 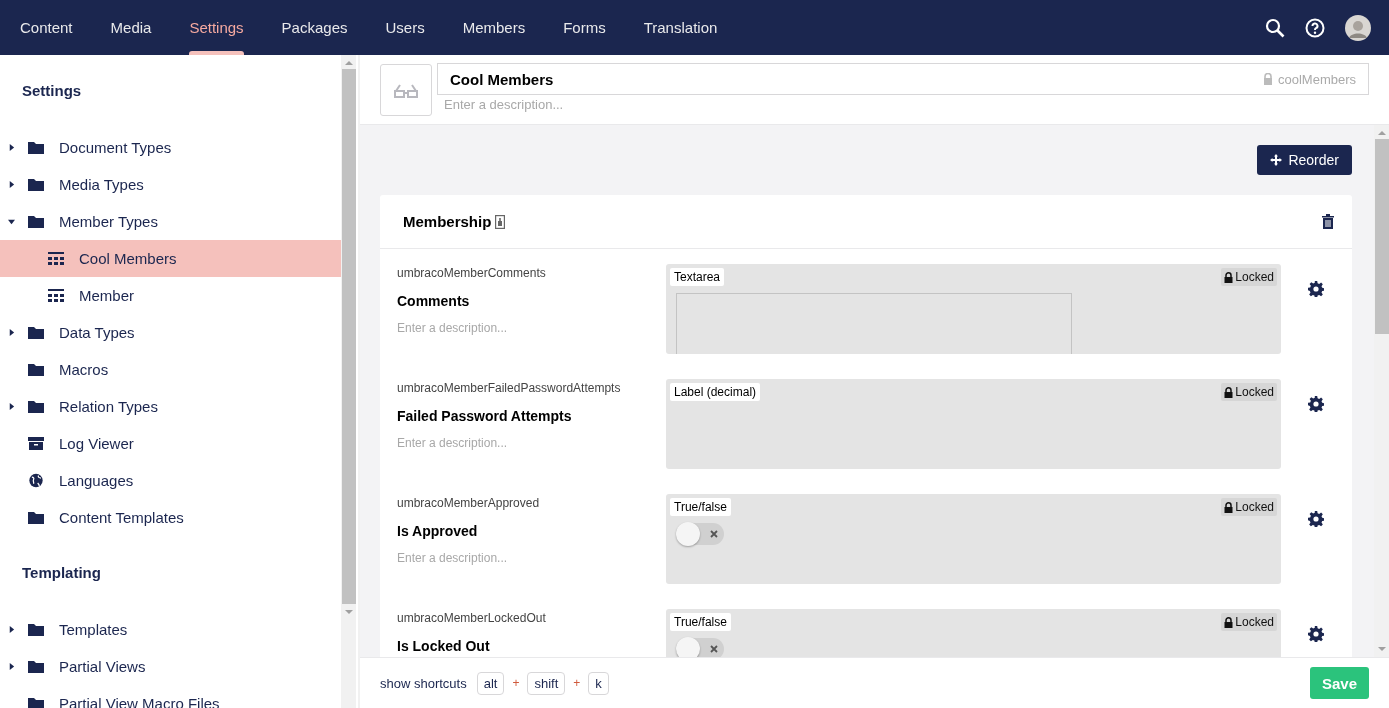 I want to click on tree-item: Data Types, so click(x=170, y=332).